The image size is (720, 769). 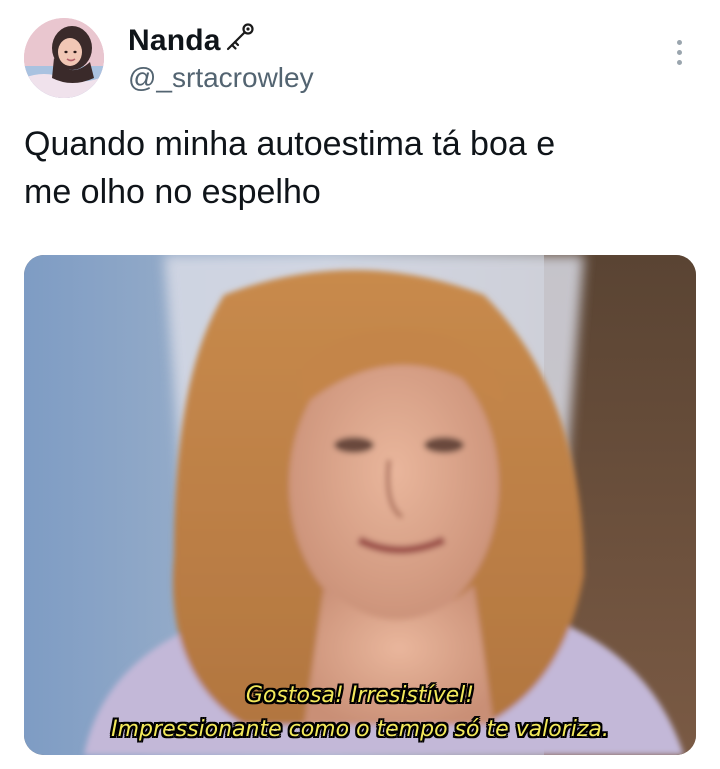 I want to click on avatar-photo, so click(x=64, y=58).